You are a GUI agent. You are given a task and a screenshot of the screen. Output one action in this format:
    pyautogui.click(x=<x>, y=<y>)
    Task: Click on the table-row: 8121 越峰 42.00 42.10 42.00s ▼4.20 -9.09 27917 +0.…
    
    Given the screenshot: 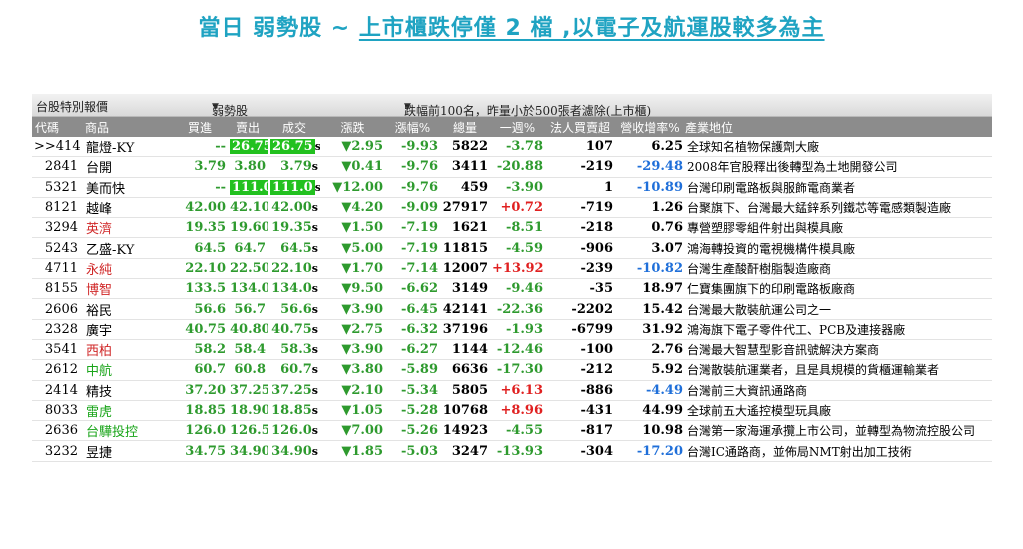 What is the action you would take?
    pyautogui.click(x=512, y=208)
    